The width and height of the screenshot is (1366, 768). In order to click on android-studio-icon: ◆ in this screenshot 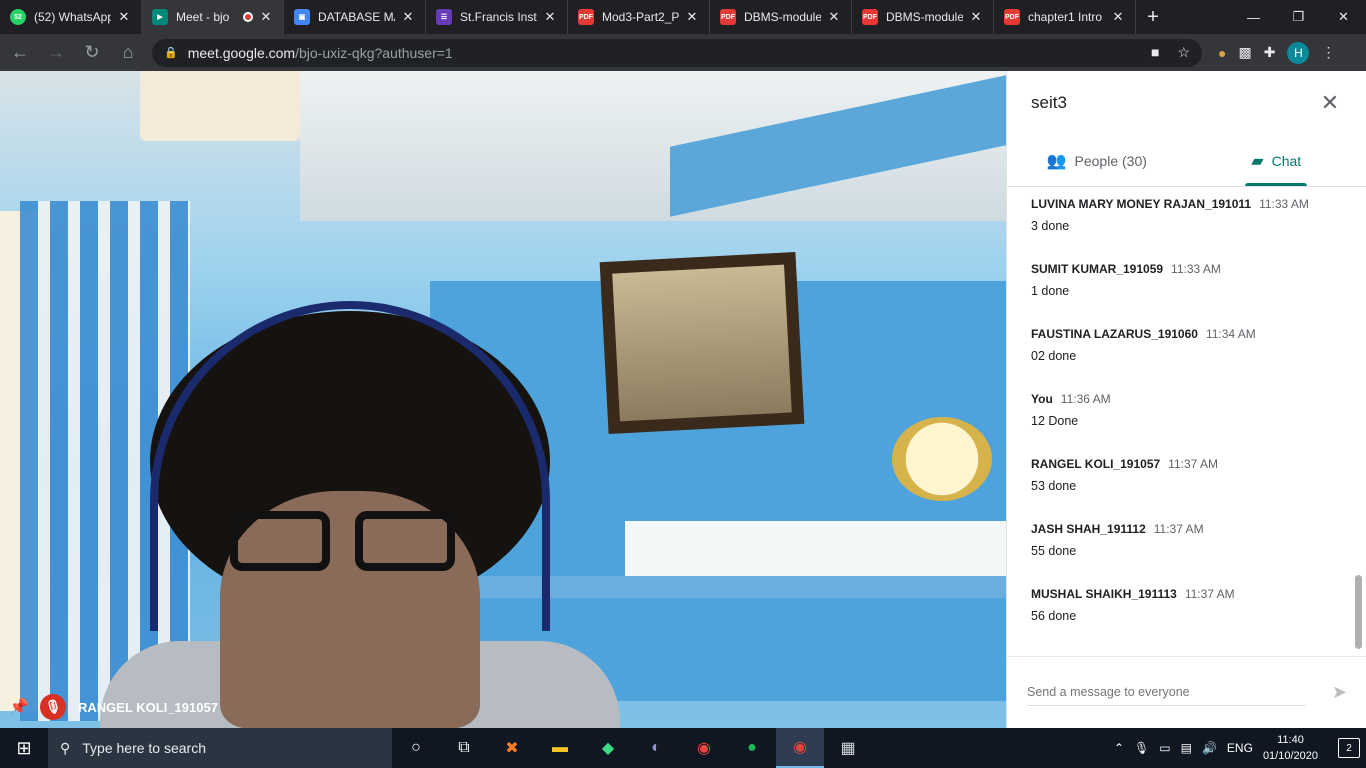, I will do `click(608, 748)`.